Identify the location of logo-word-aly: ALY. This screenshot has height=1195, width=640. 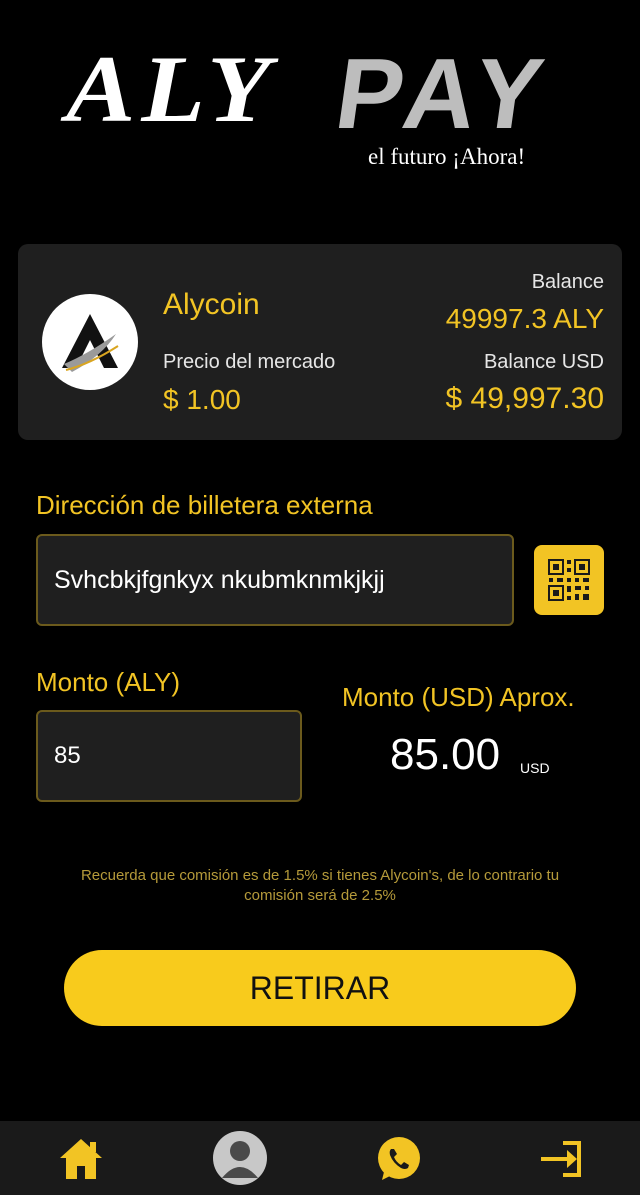
(171, 89).